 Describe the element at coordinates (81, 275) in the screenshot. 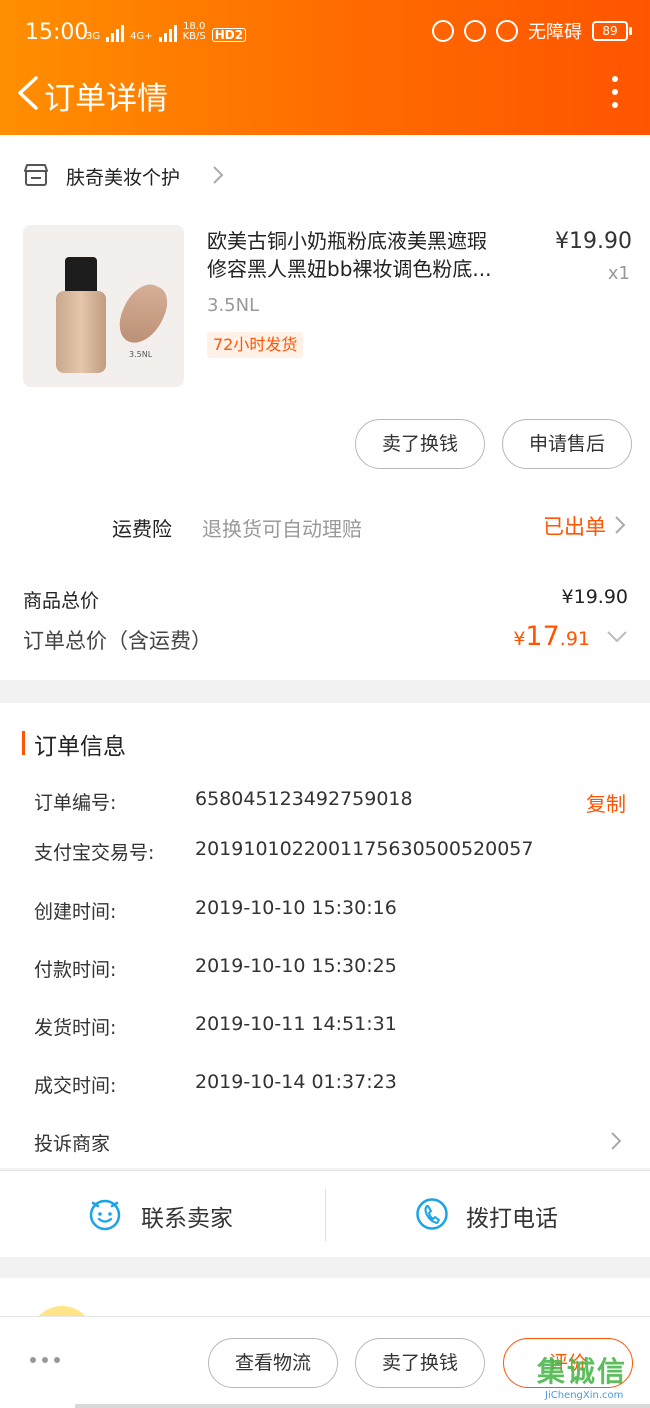

I see `bottle-cap` at that location.